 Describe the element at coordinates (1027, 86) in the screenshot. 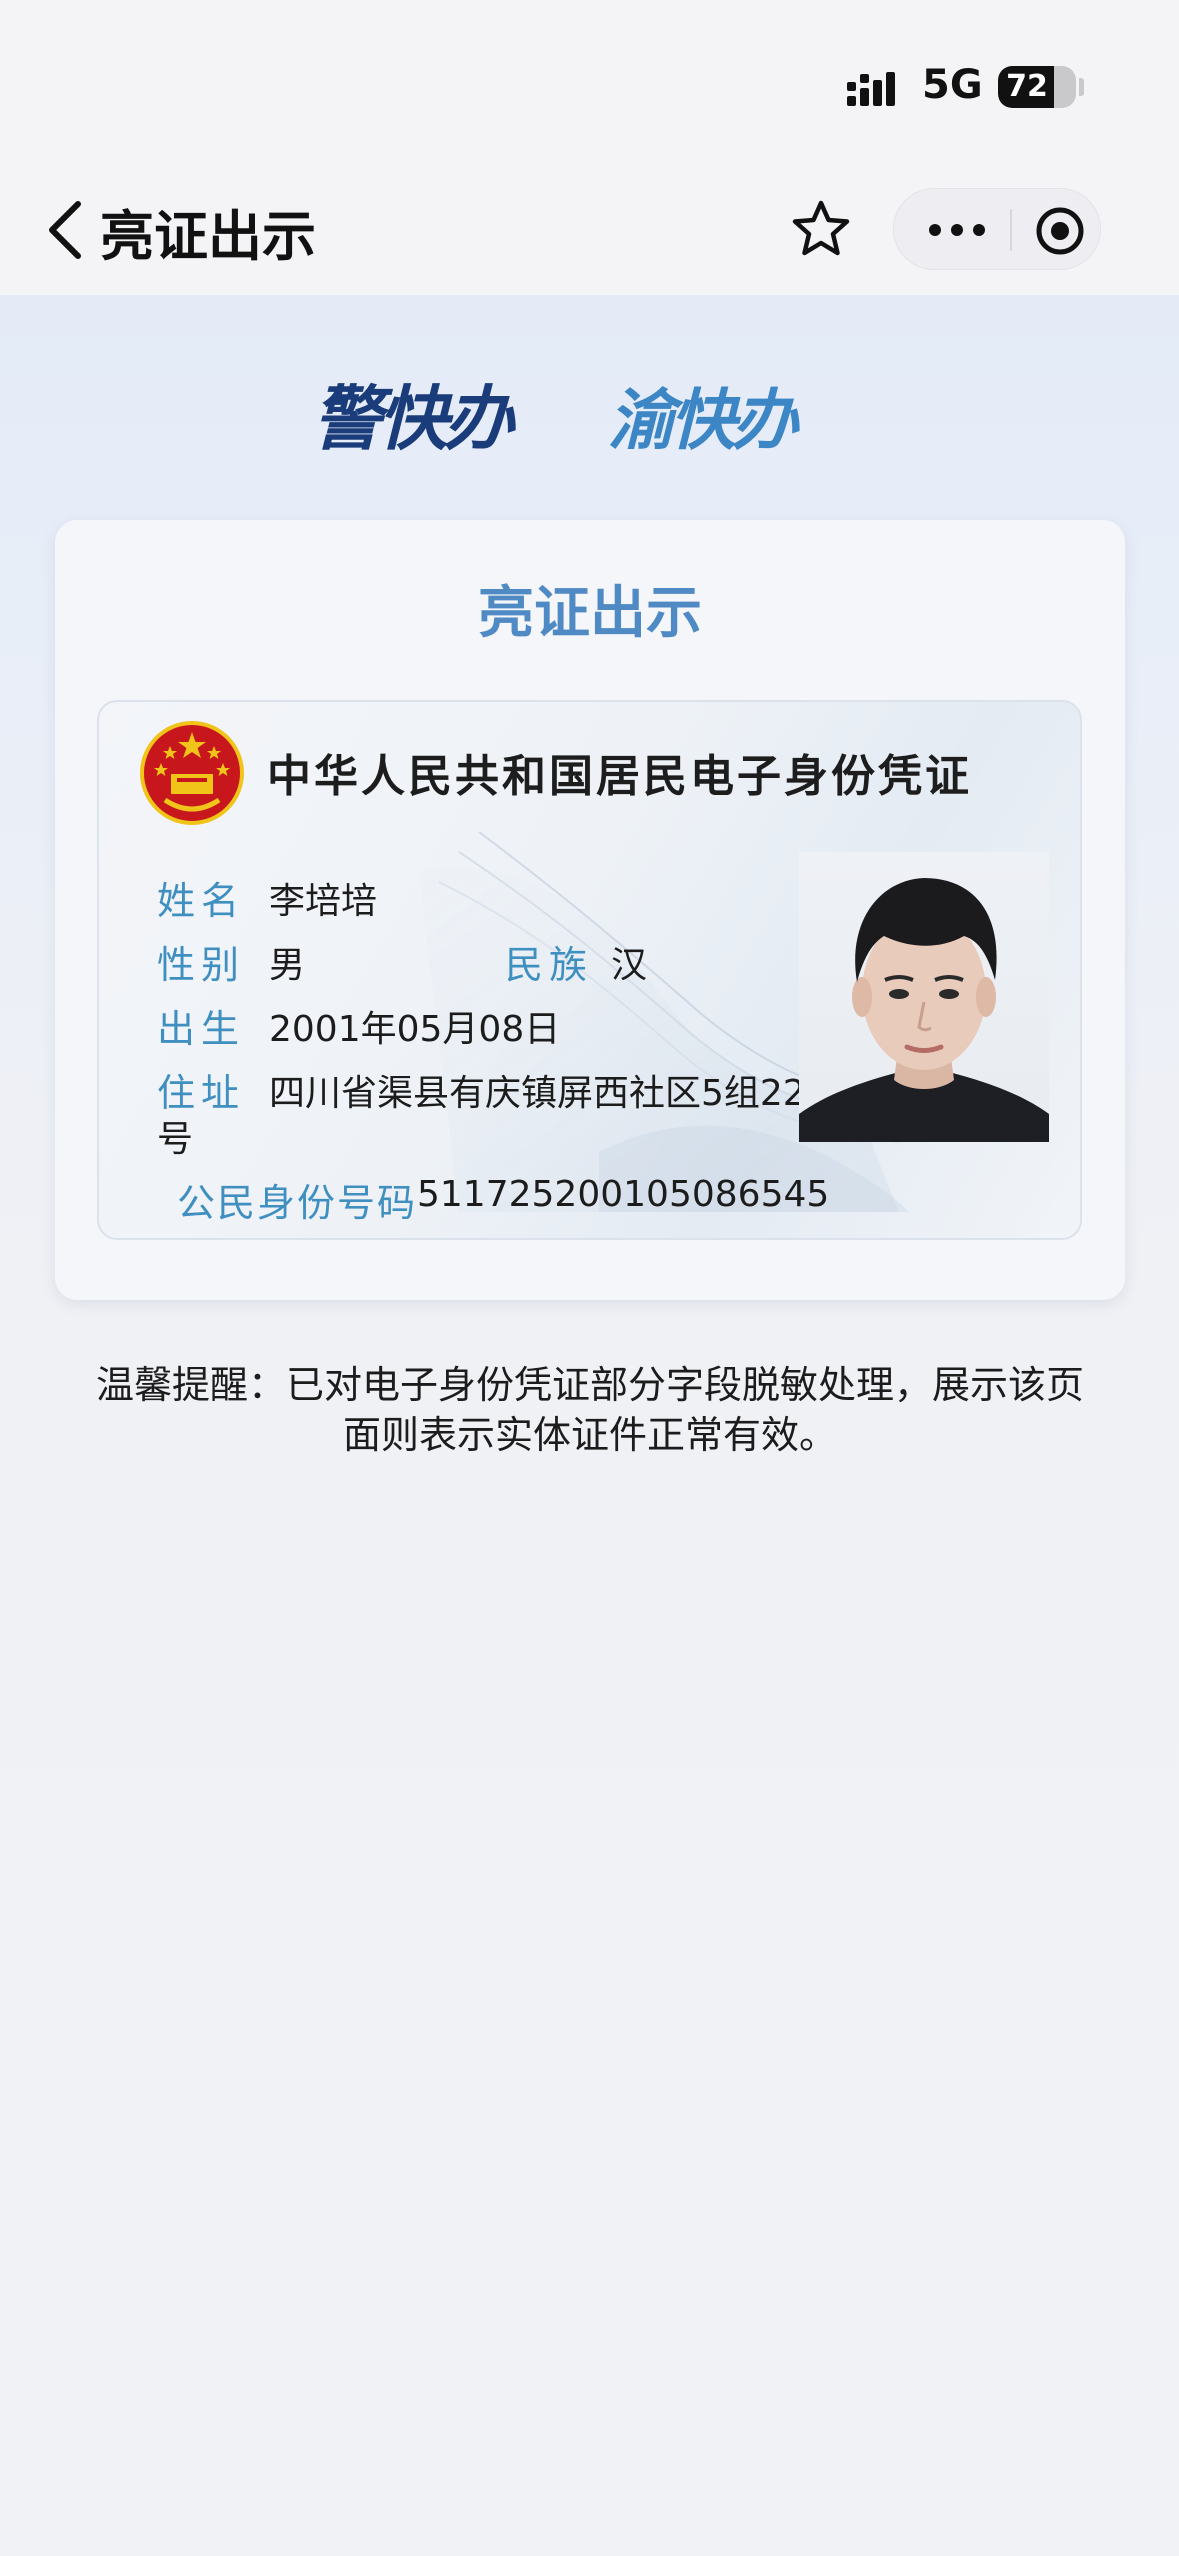

I see `battery-percent: 72` at that location.